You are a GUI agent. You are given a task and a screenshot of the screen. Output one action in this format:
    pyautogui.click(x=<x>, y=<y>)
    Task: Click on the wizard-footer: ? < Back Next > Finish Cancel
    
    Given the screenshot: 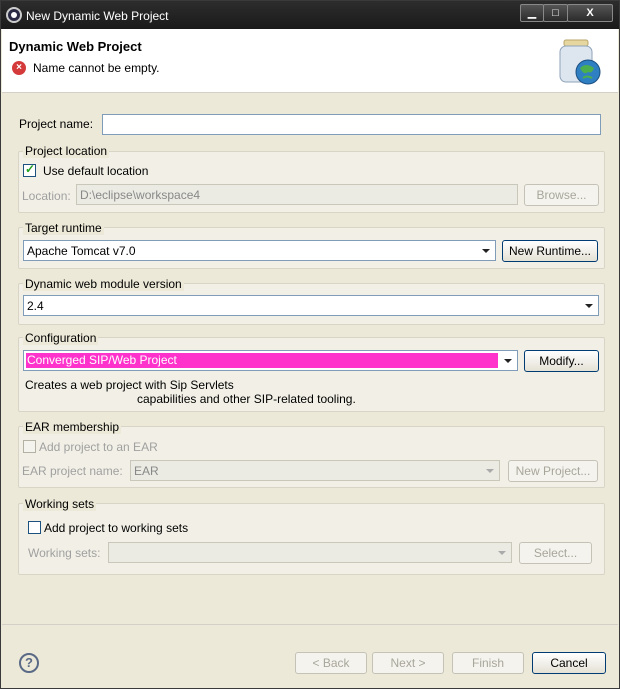 What is the action you would take?
    pyautogui.click(x=310, y=656)
    